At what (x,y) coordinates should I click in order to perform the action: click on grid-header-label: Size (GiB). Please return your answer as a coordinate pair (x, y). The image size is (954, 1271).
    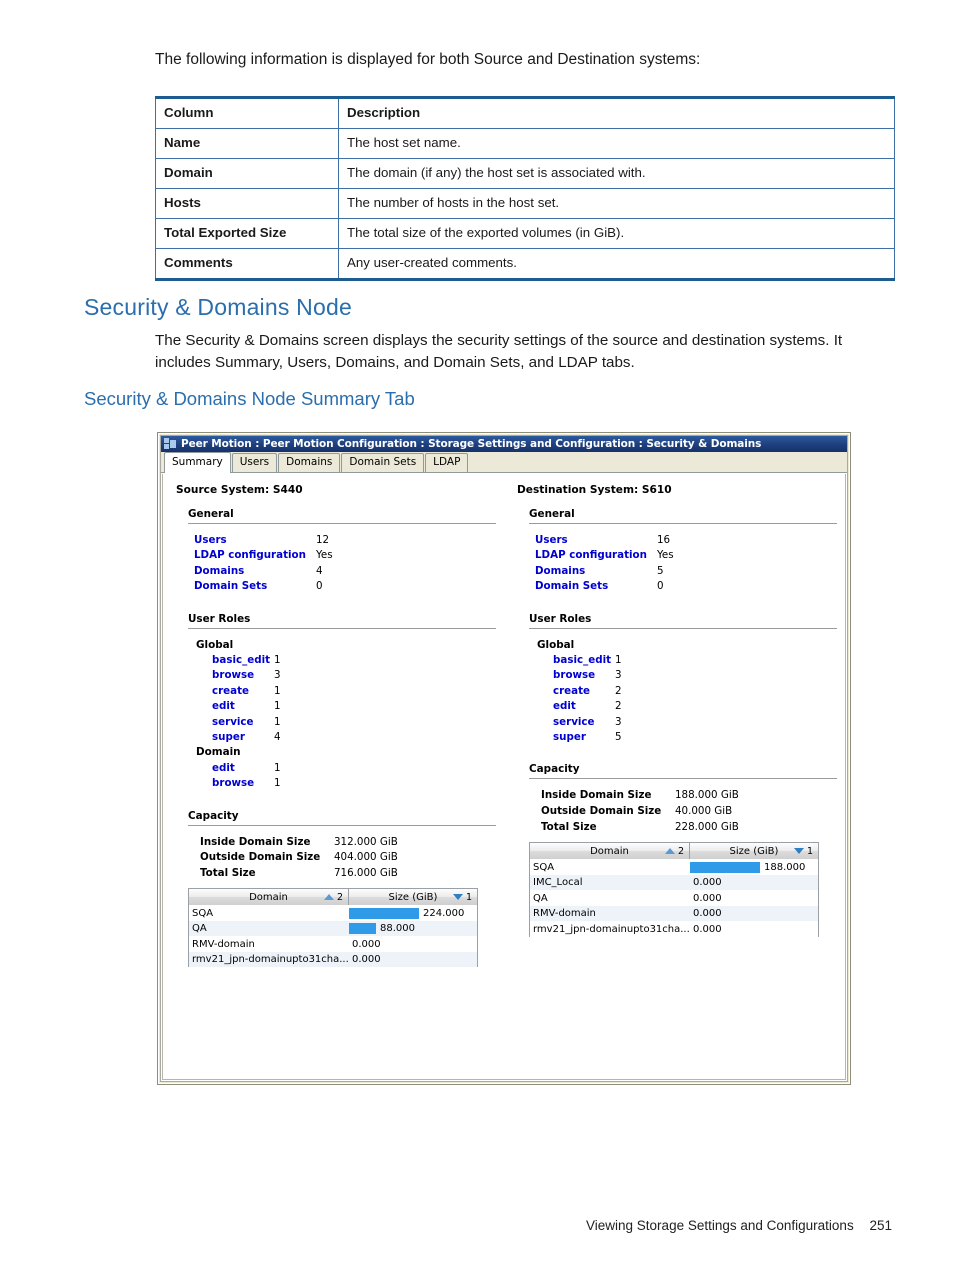
    Looking at the image, I should click on (754, 851).